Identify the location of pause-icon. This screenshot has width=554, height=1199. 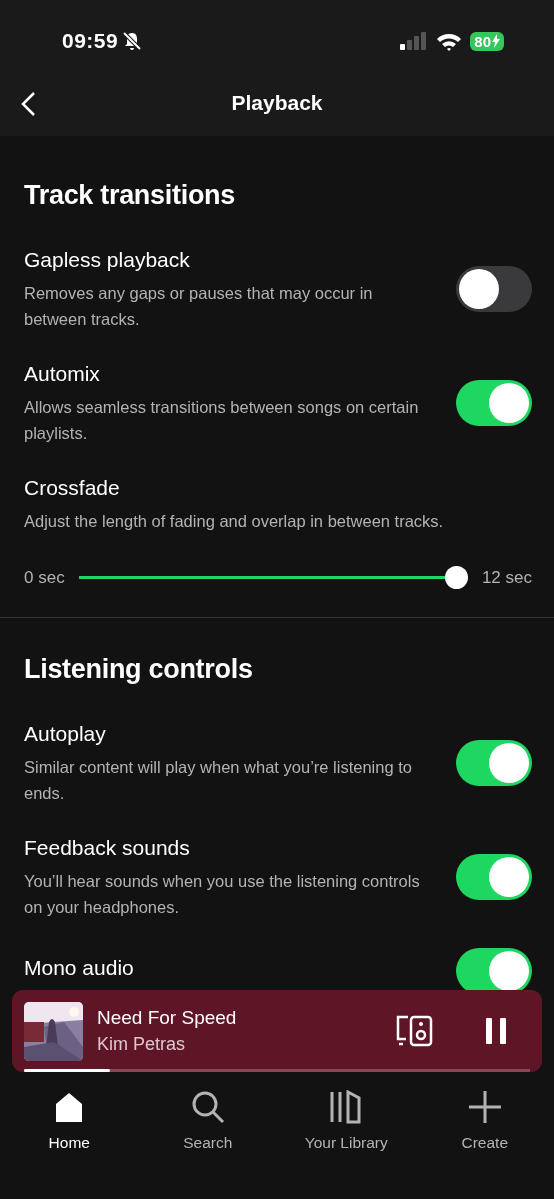
(496, 1031).